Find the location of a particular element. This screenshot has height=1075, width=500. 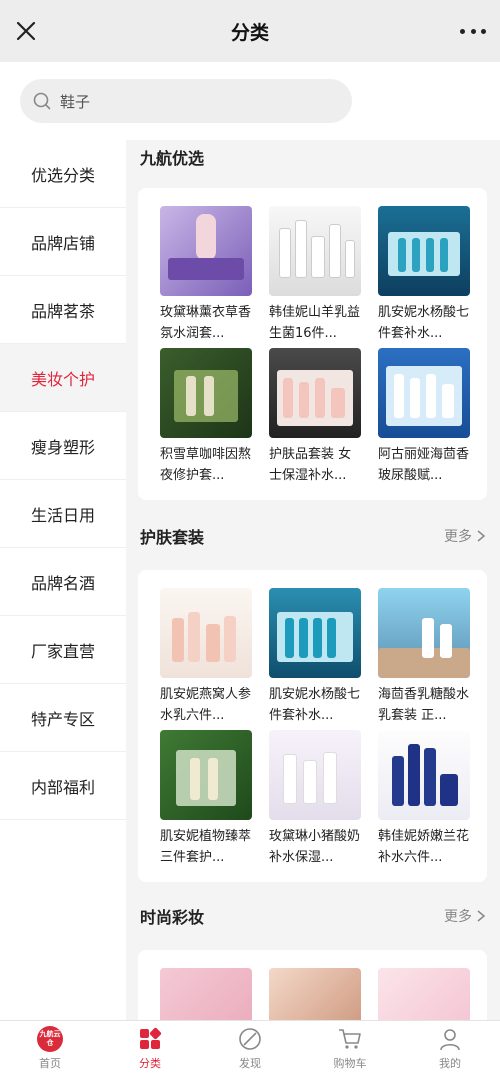

sidebar-item-youxuan: 优选分类 is located at coordinates (63, 174).